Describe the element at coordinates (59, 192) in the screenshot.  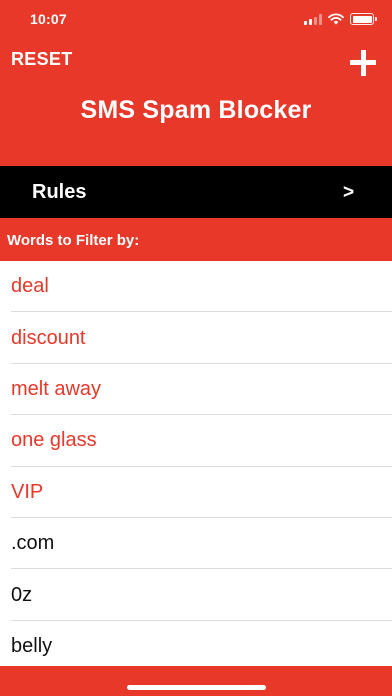
I see `rules-label: Rules` at that location.